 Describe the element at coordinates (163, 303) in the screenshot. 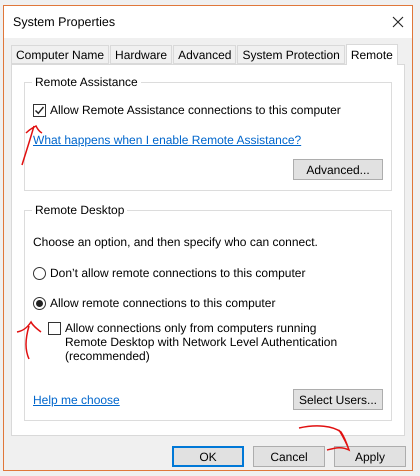

I see `radio-label: Allow remote connections to this computer` at that location.